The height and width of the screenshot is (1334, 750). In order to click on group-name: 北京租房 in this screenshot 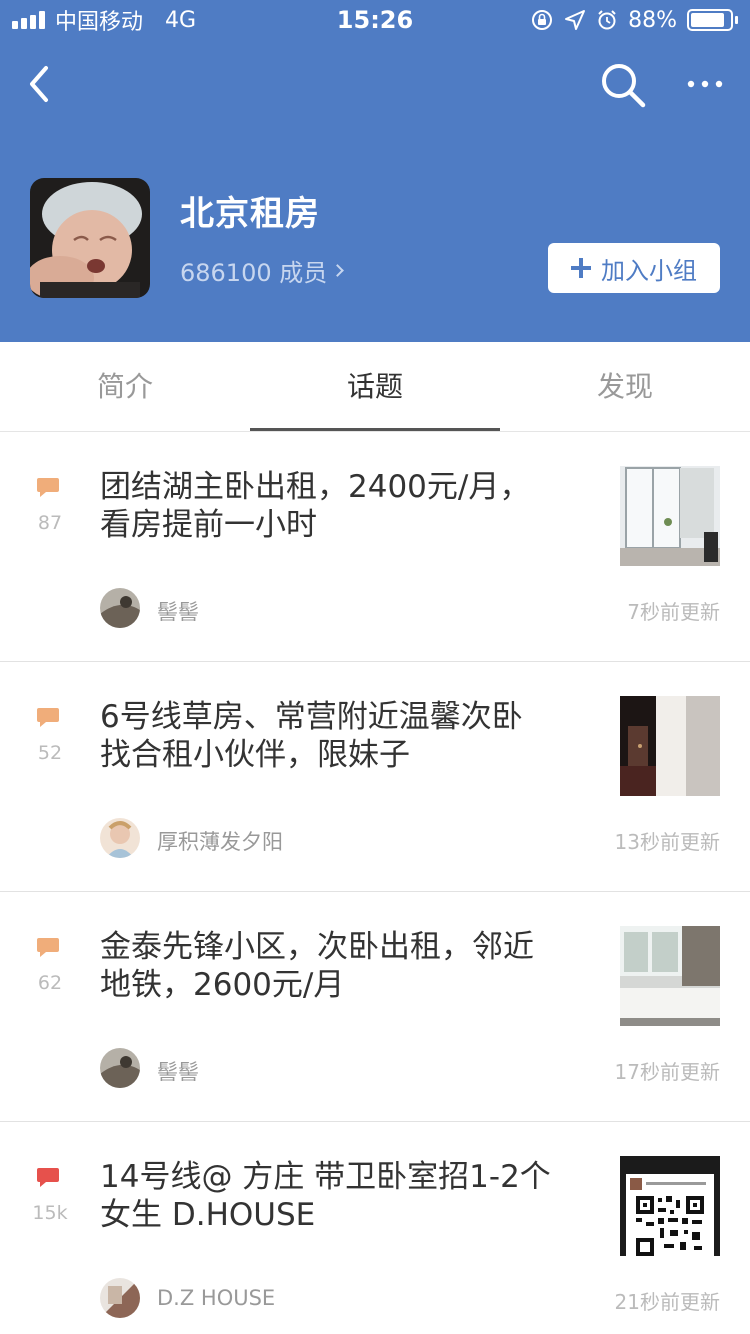, I will do `click(250, 214)`.